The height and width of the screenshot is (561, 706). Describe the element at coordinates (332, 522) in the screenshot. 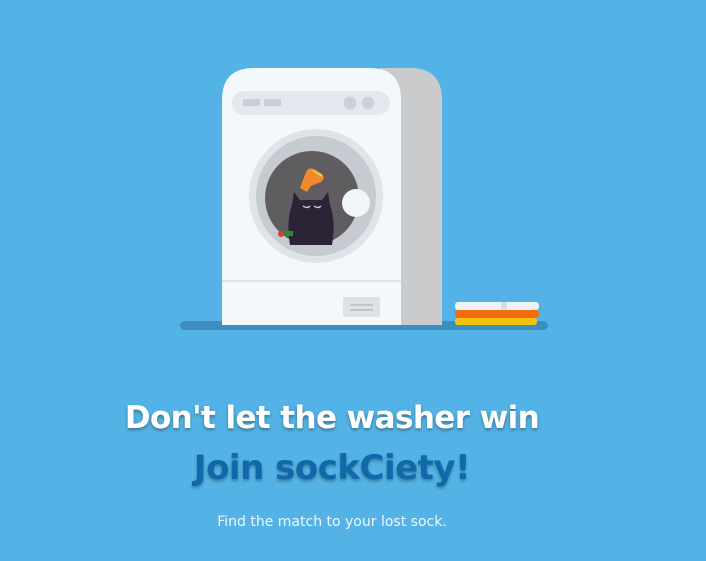

I see `tagline: Find the match to your lost sock.` at that location.